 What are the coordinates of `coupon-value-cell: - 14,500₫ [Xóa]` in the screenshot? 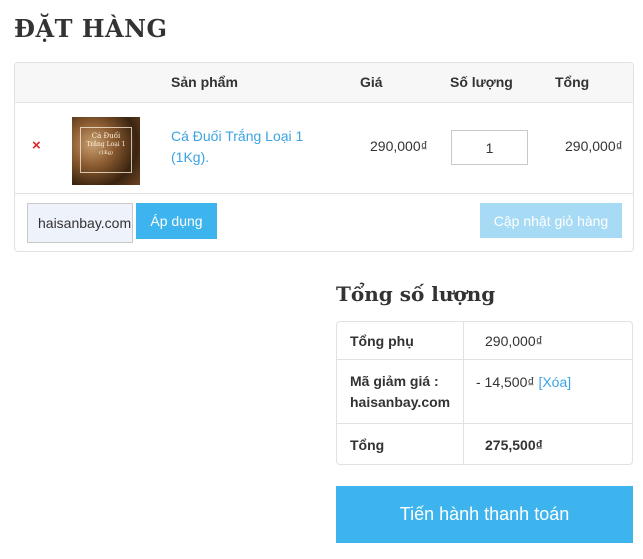 It's located at (523, 382).